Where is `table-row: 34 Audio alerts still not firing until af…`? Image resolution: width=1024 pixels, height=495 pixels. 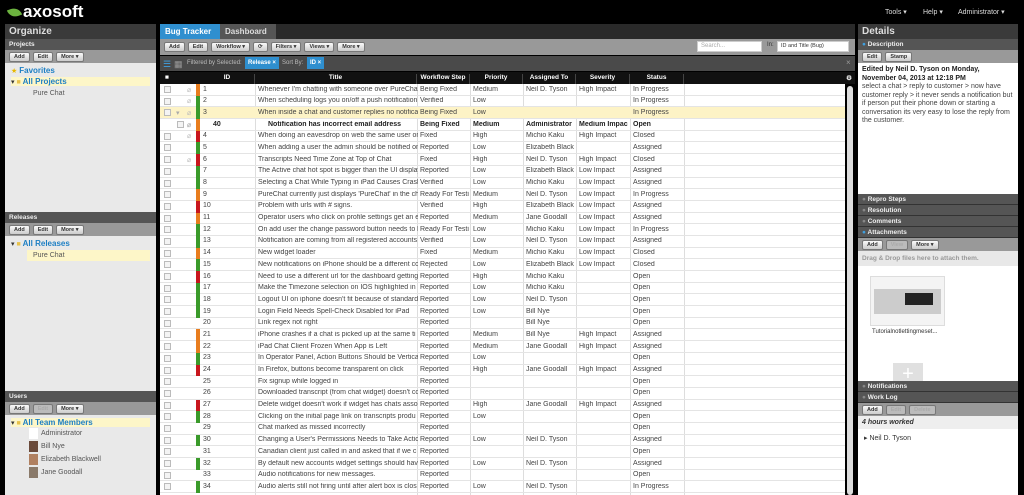 table-row: 34 Audio alerts still not firing until af… is located at coordinates (502, 487).